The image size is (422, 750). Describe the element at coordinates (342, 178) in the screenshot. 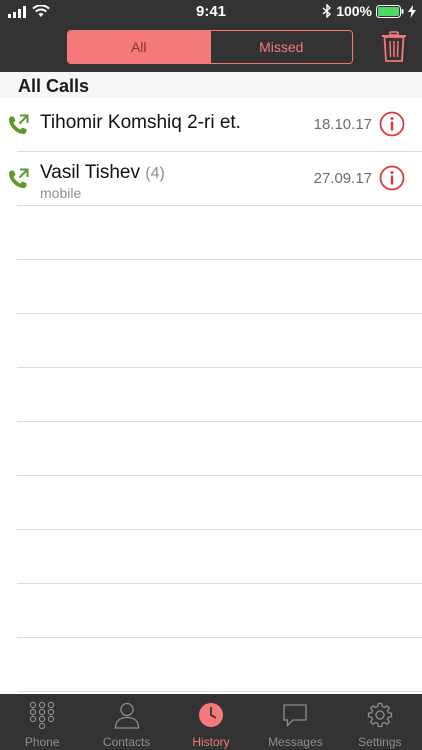

I see `call-date: 27.09.17` at that location.